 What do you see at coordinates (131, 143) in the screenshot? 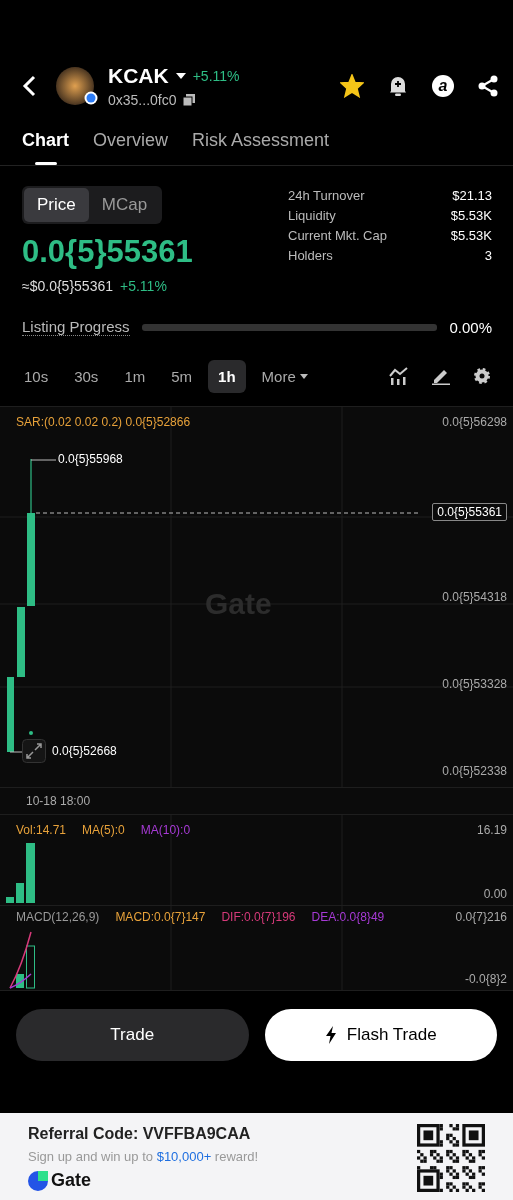
I see `tab: Overview` at bounding box center [131, 143].